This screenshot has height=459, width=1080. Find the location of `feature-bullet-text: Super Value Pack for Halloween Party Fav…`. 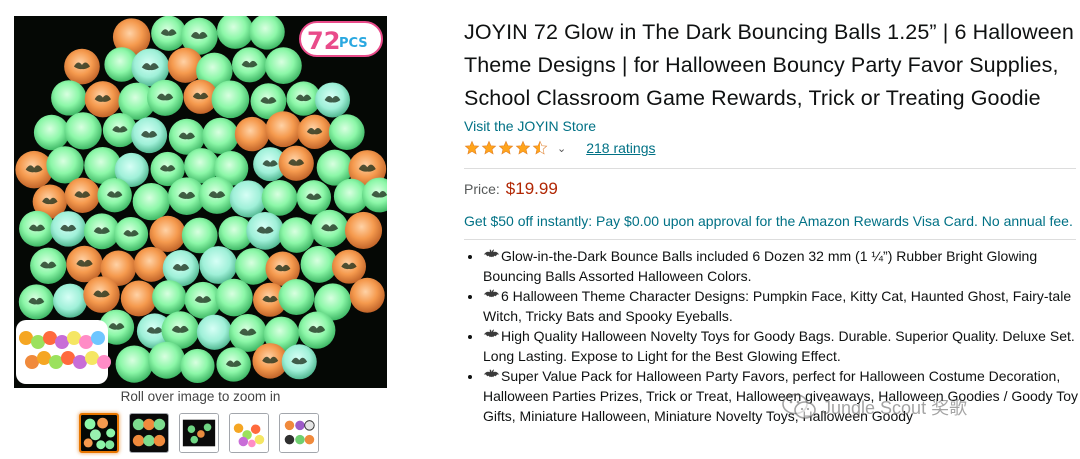

feature-bullet-text: Super Value Pack for Halloween Party Fav… is located at coordinates (781, 396).